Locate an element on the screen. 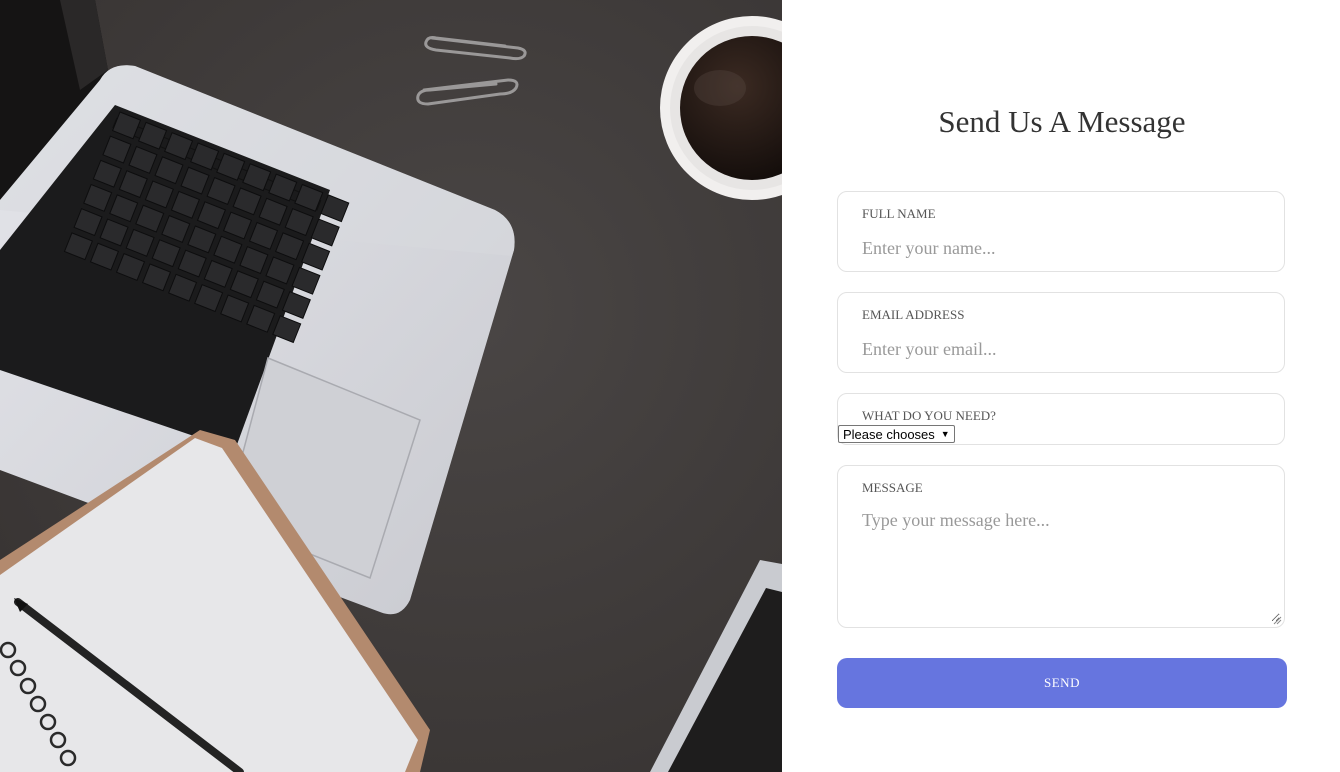 Image resolution: width=1340 pixels, height=772 pixels. need-select: Please chooses ▼ is located at coordinates (896, 434).